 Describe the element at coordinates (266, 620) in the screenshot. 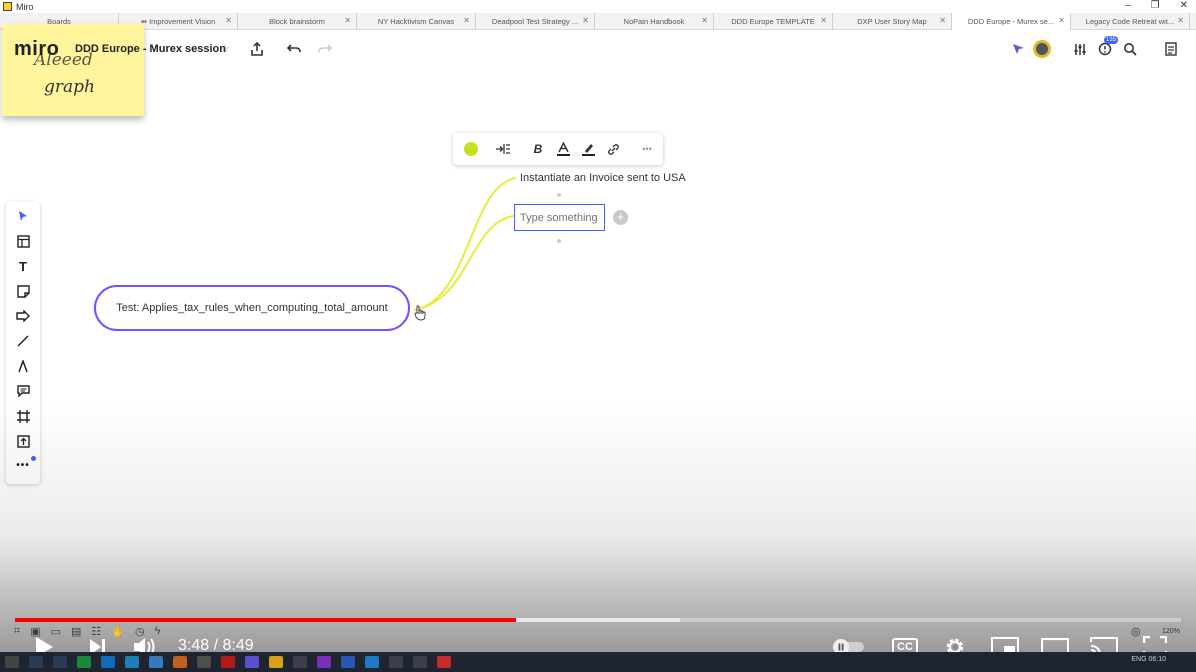

I see `progress-played` at that location.